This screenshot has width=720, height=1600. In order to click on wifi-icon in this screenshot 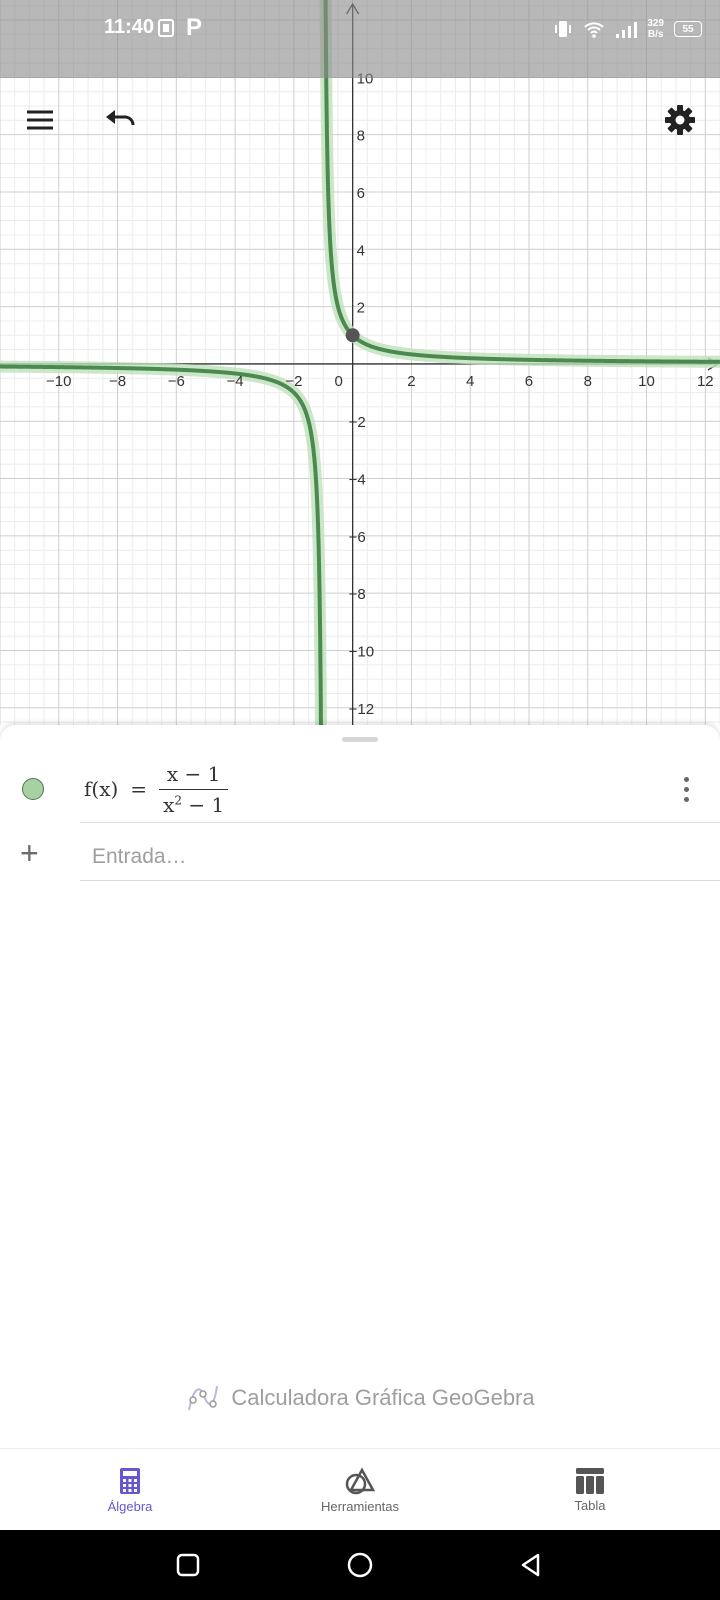, I will do `click(594, 30)`.